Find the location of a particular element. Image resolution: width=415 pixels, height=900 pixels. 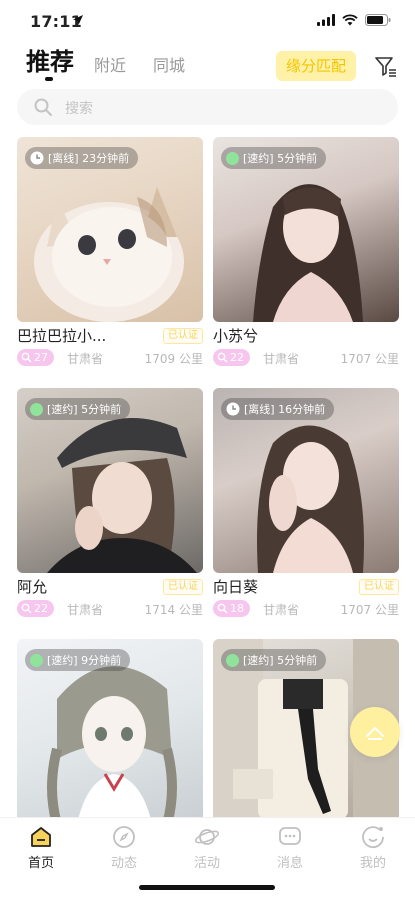

wifi-icon is located at coordinates (350, 20).